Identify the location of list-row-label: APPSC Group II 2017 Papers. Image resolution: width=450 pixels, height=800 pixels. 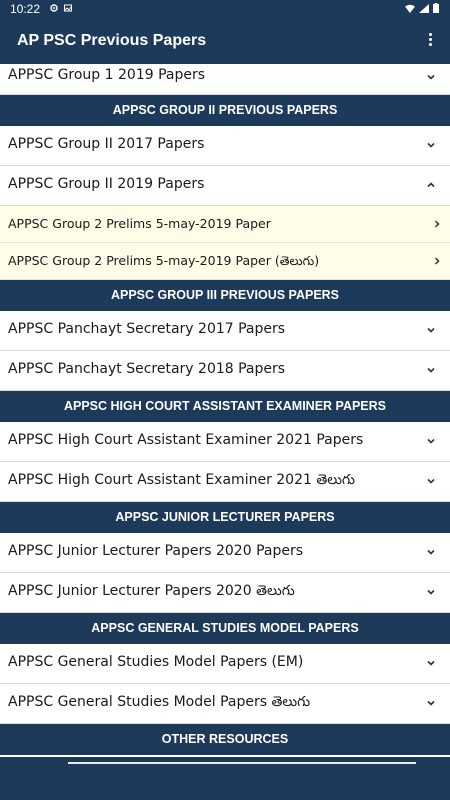
(106, 144).